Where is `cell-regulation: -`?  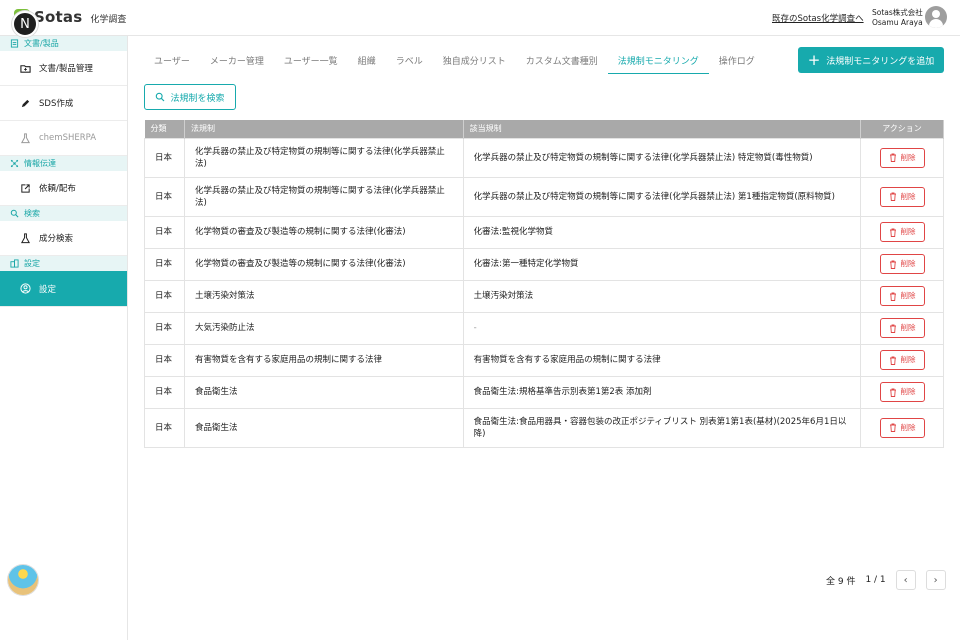 cell-regulation: - is located at coordinates (662, 328).